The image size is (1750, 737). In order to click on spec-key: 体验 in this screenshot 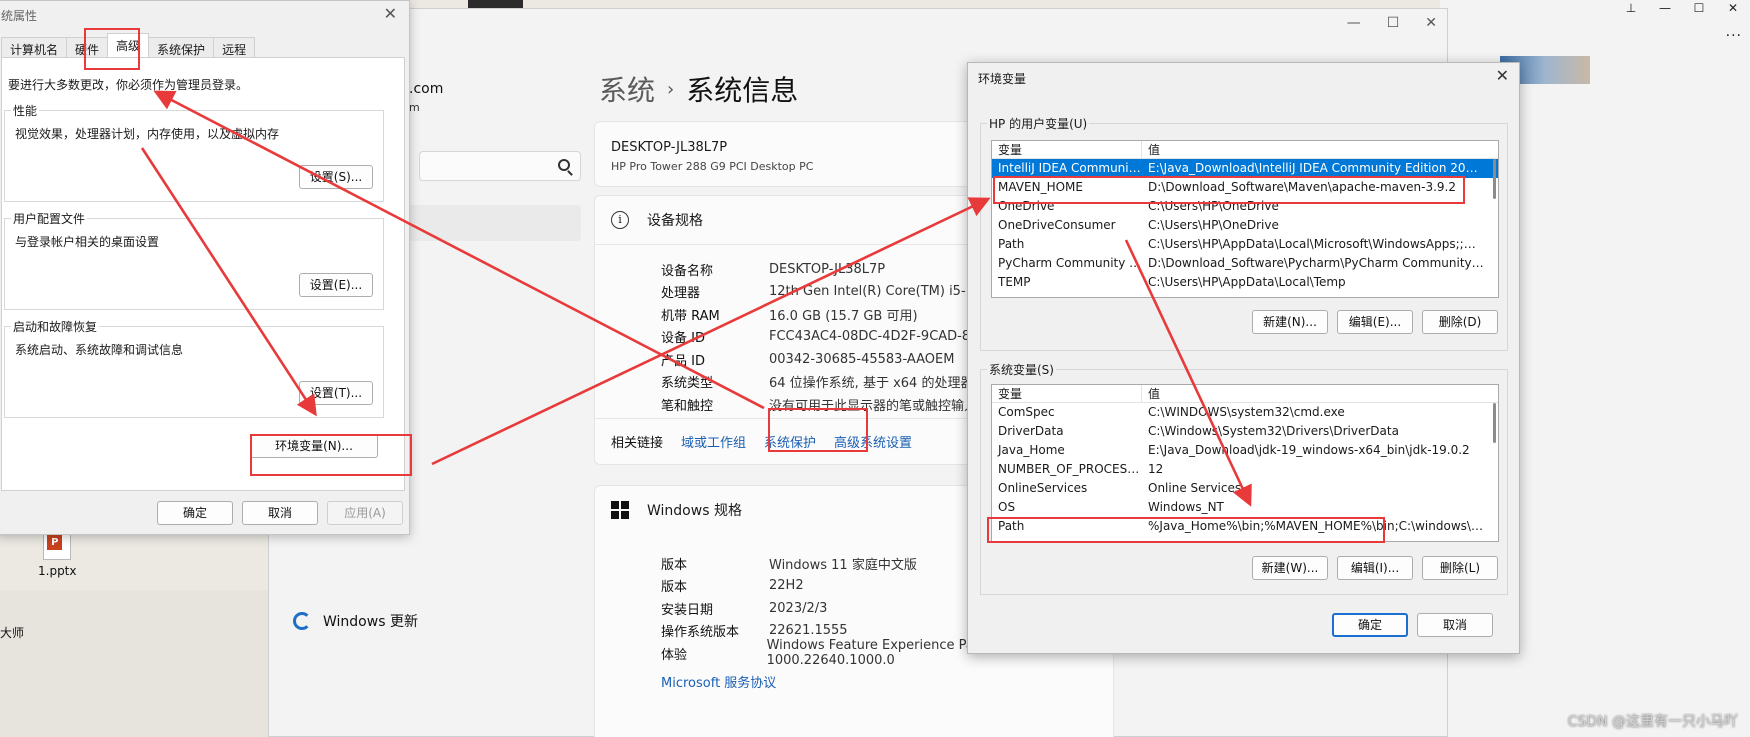, I will do `click(674, 655)`.